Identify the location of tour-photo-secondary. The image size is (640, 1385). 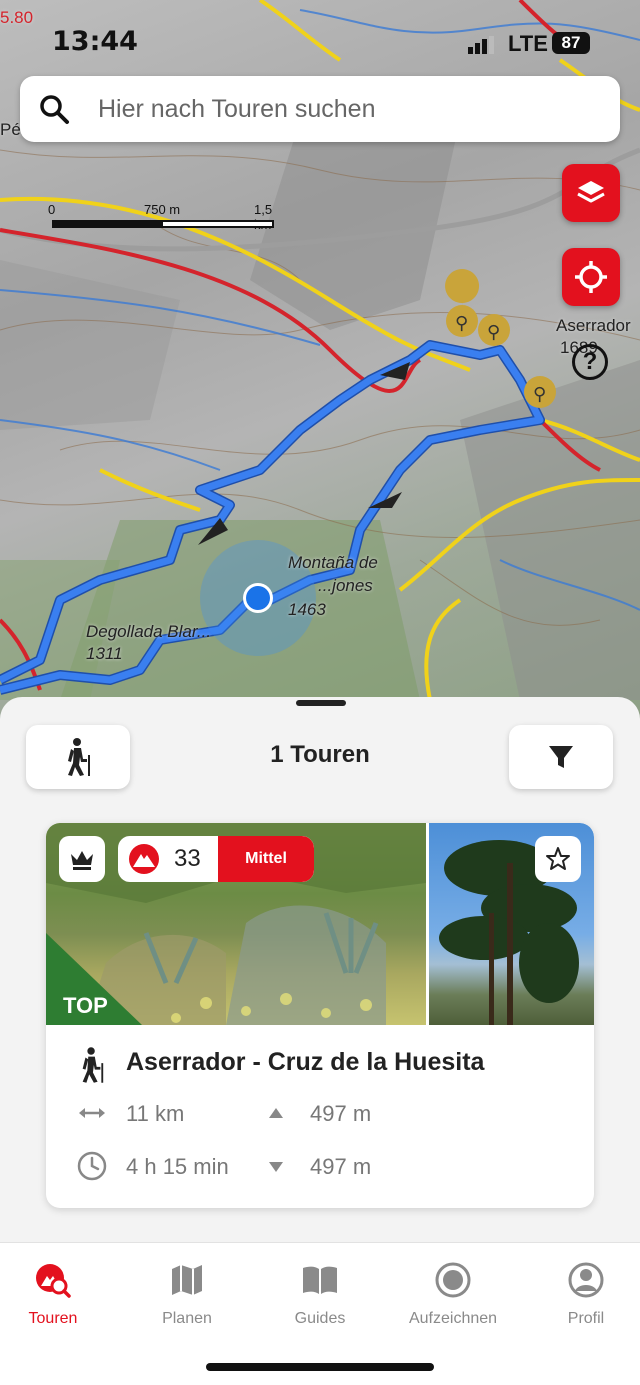
(511, 924).